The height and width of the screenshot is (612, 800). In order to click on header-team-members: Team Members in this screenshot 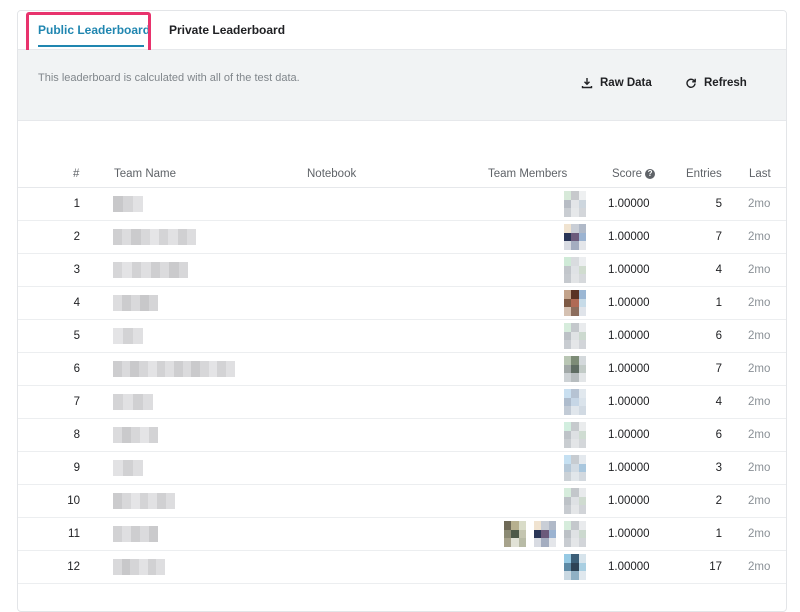, I will do `click(528, 174)`.